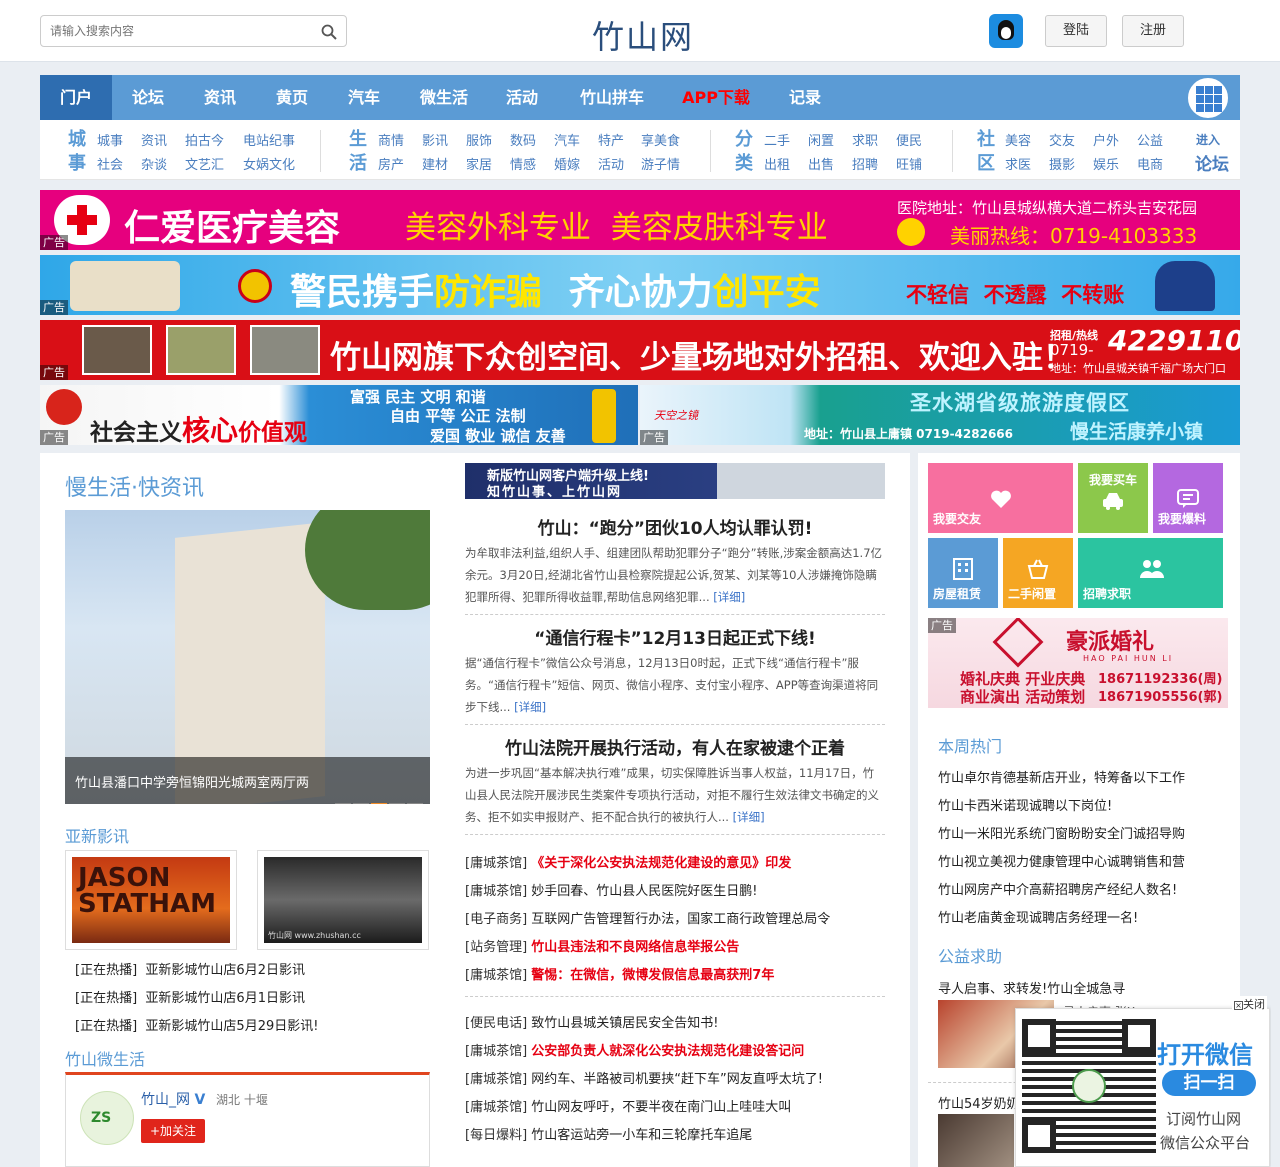 The height and width of the screenshot is (1167, 1280). I want to click on charity-photo, so click(976, 1140).